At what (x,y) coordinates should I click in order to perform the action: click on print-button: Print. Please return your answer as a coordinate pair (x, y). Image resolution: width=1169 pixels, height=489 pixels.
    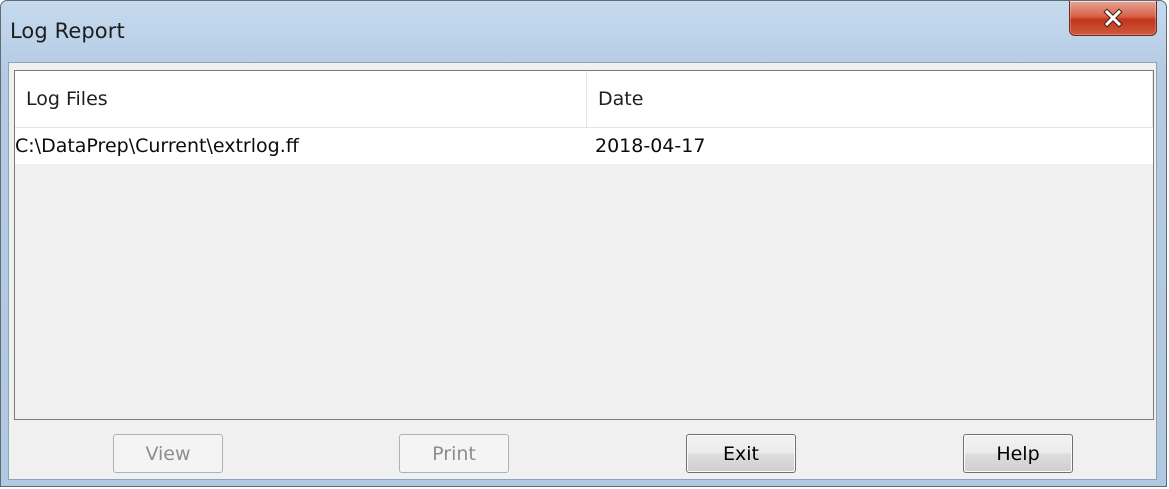
    Looking at the image, I should click on (454, 453).